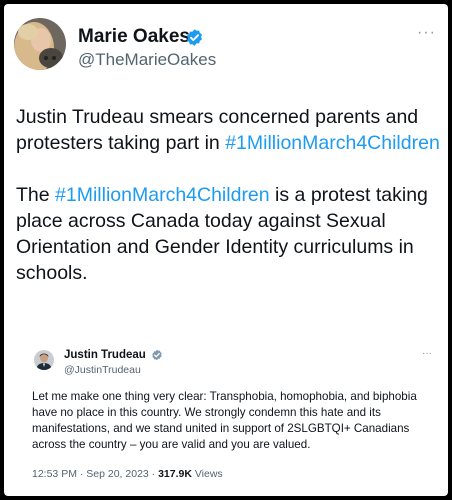 The image size is (452, 500). Describe the element at coordinates (175, 474) in the screenshot. I see `views-count: 317.9K` at that location.